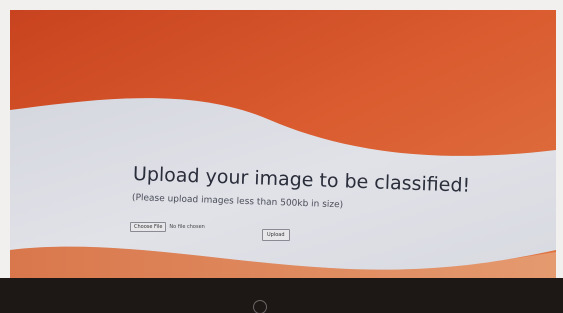 This screenshot has height=313, width=563. Describe the element at coordinates (167, 227) in the screenshot. I see `file-input: Choose File No file chosen` at that location.